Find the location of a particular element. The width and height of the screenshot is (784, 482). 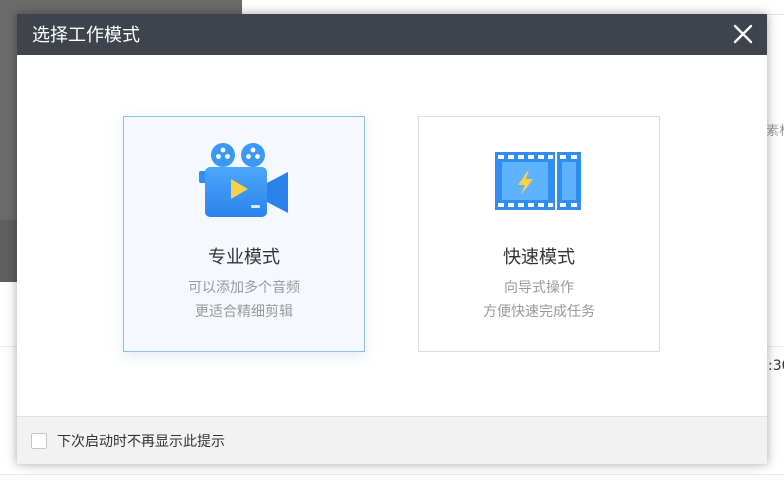

background-label: 素材 is located at coordinates (775, 131).